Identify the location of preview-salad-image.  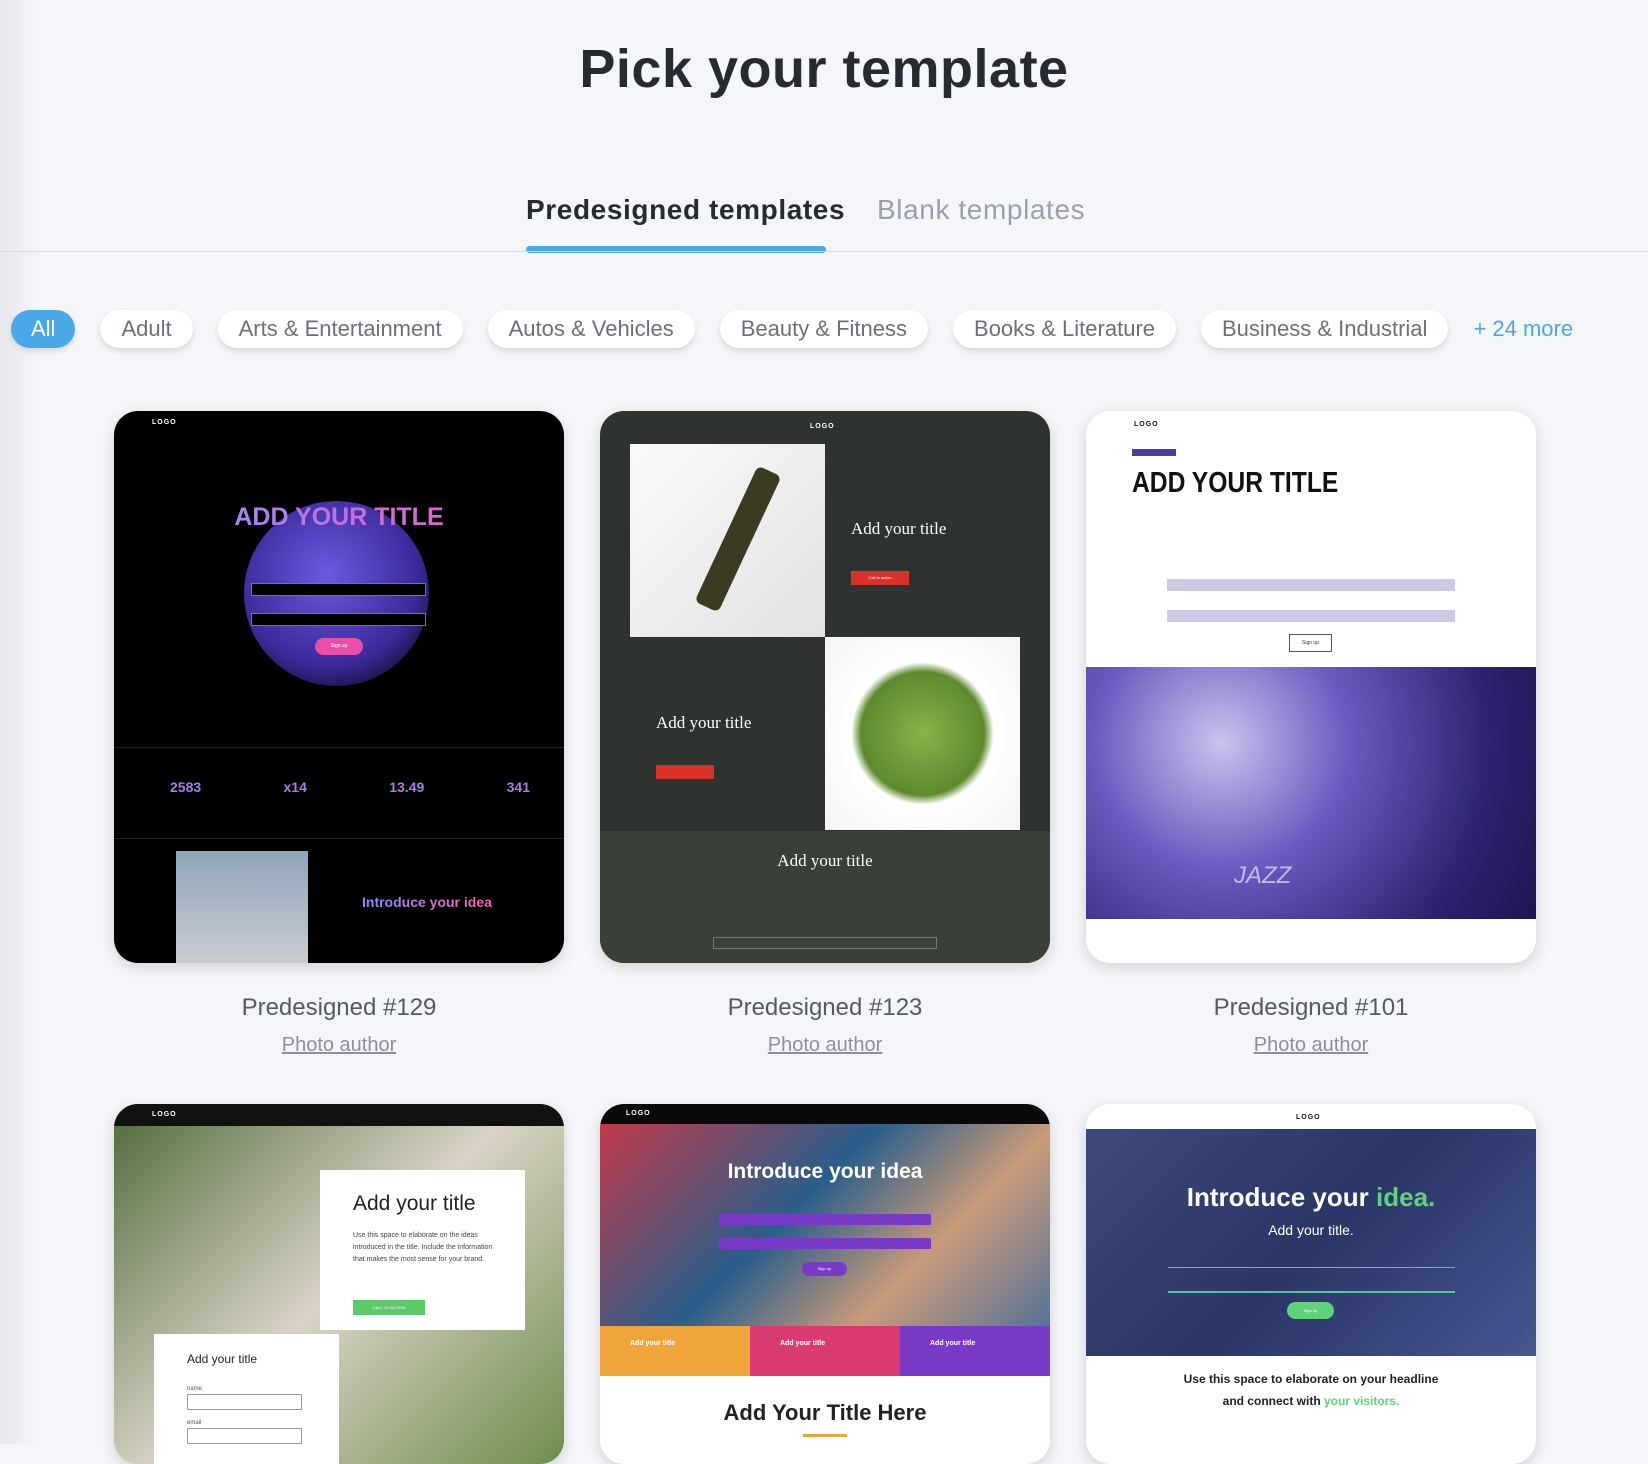
(922, 733).